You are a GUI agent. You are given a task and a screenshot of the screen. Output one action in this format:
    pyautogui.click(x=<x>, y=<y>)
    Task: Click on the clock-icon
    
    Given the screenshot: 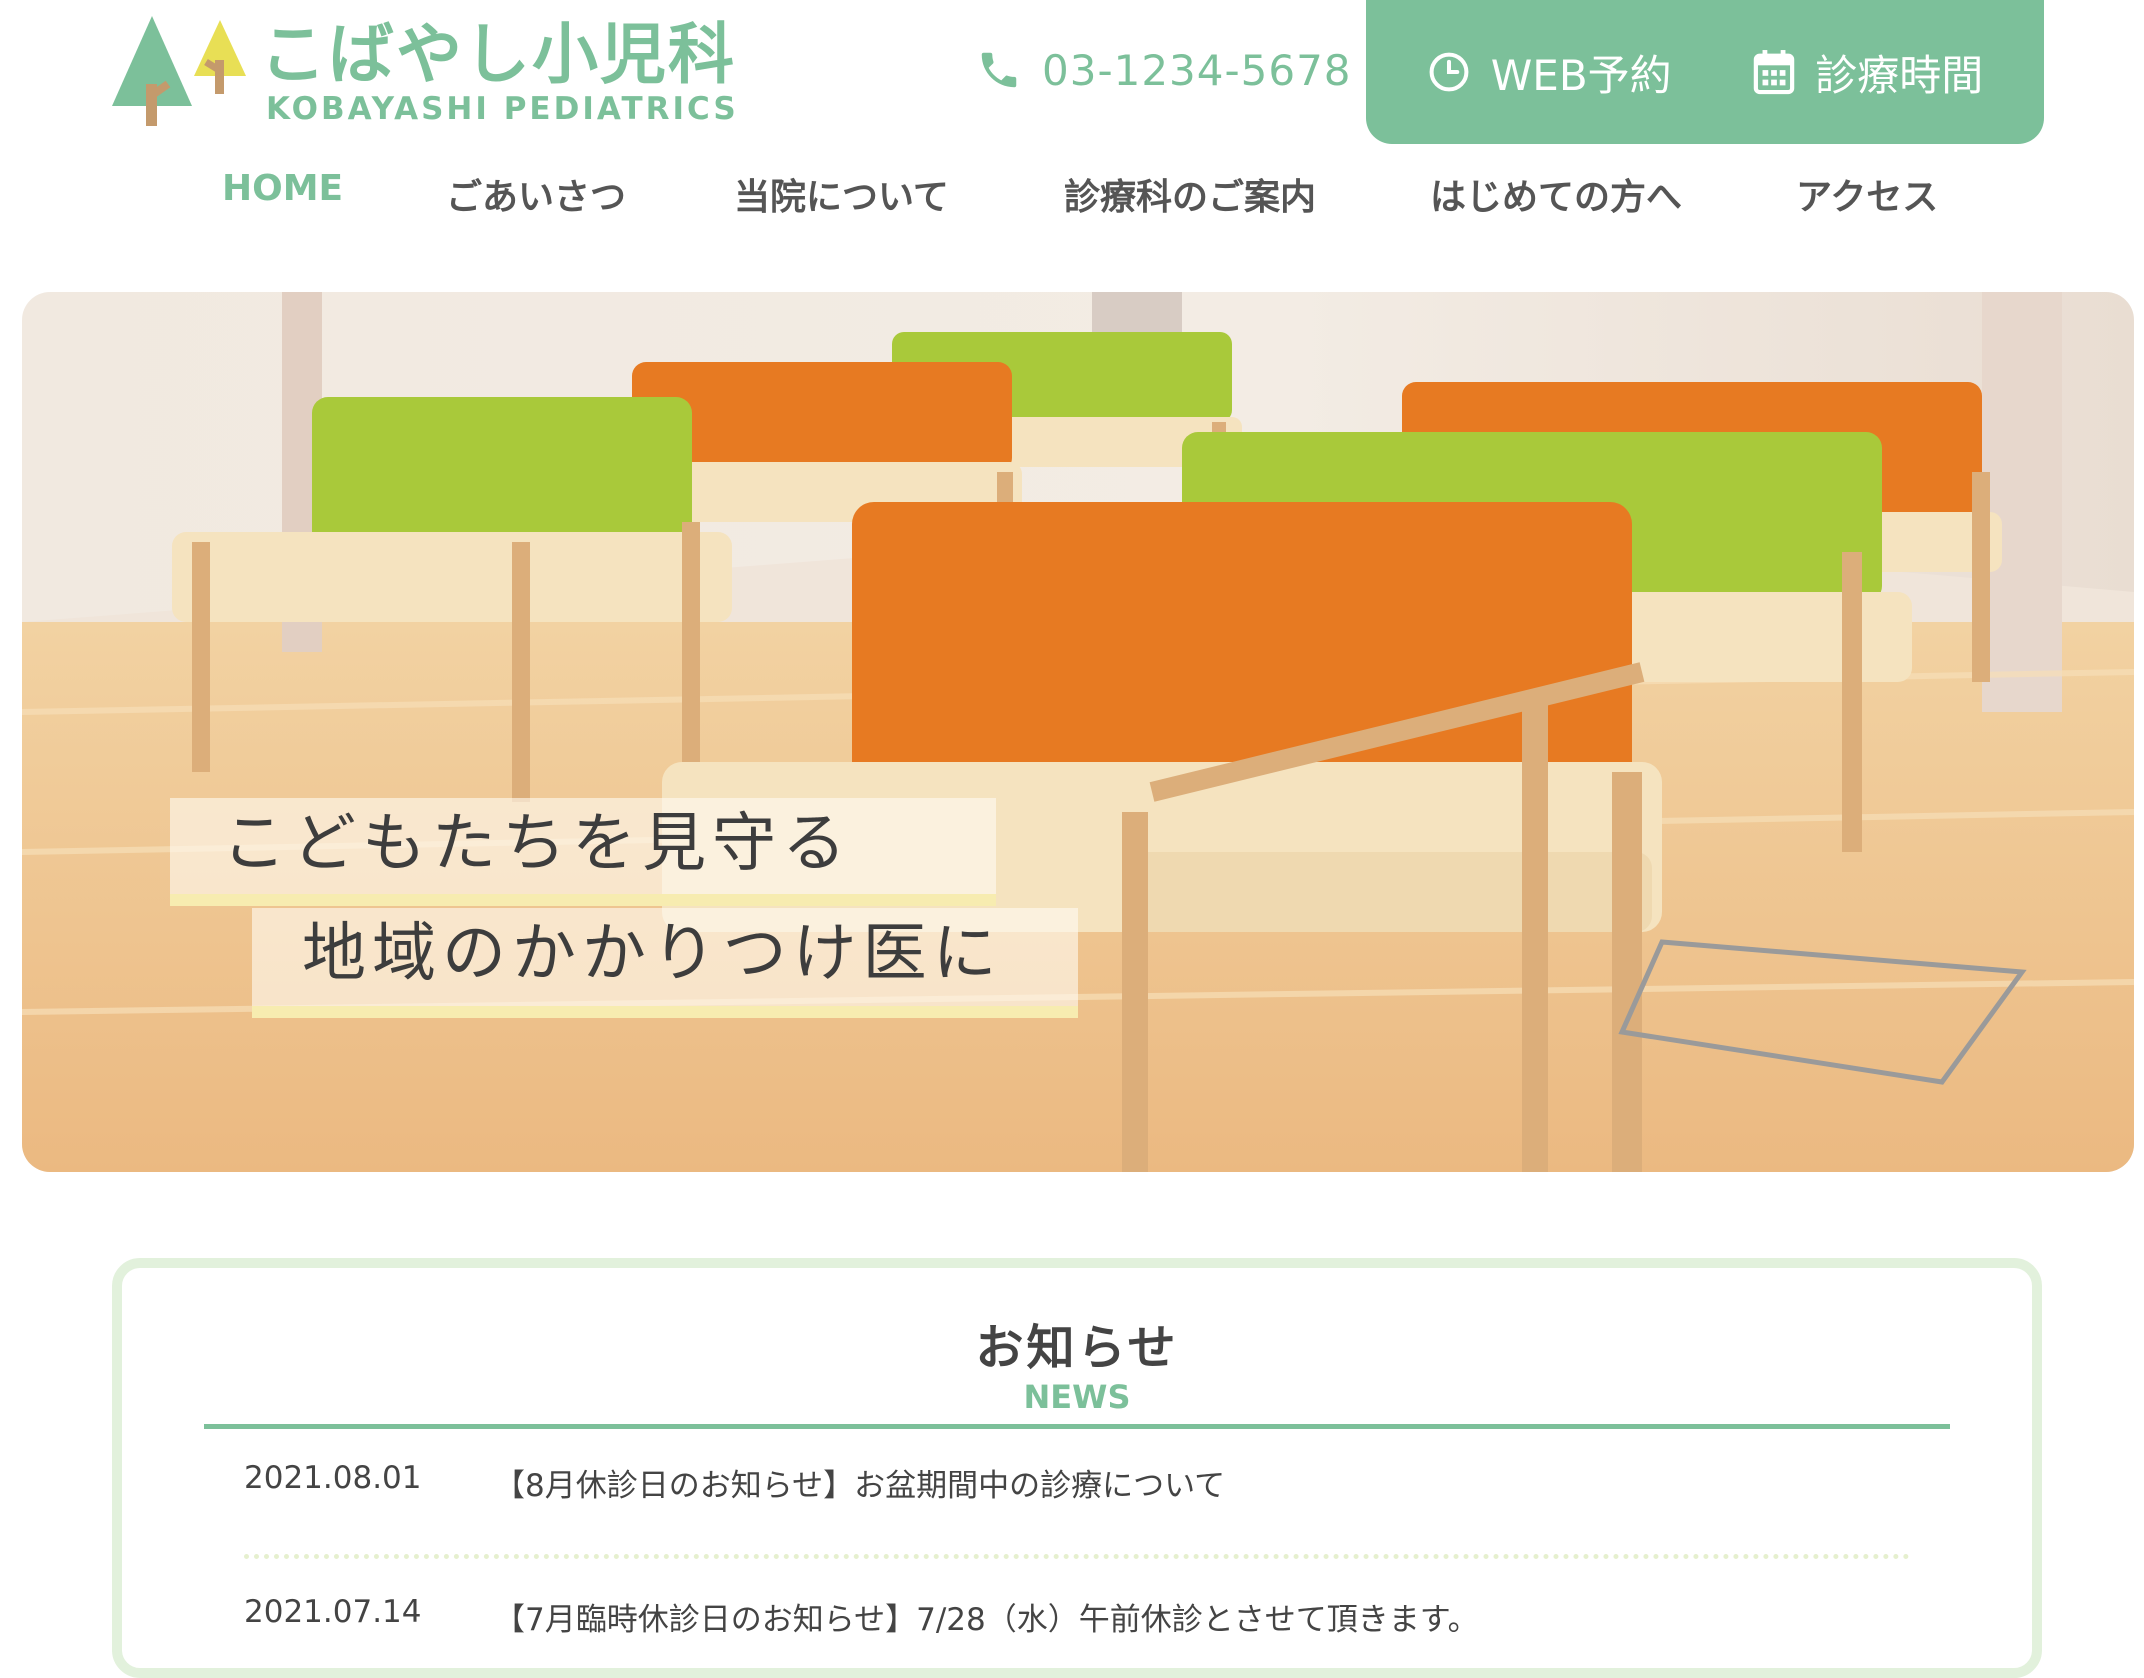 What is the action you would take?
    pyautogui.click(x=1449, y=72)
    